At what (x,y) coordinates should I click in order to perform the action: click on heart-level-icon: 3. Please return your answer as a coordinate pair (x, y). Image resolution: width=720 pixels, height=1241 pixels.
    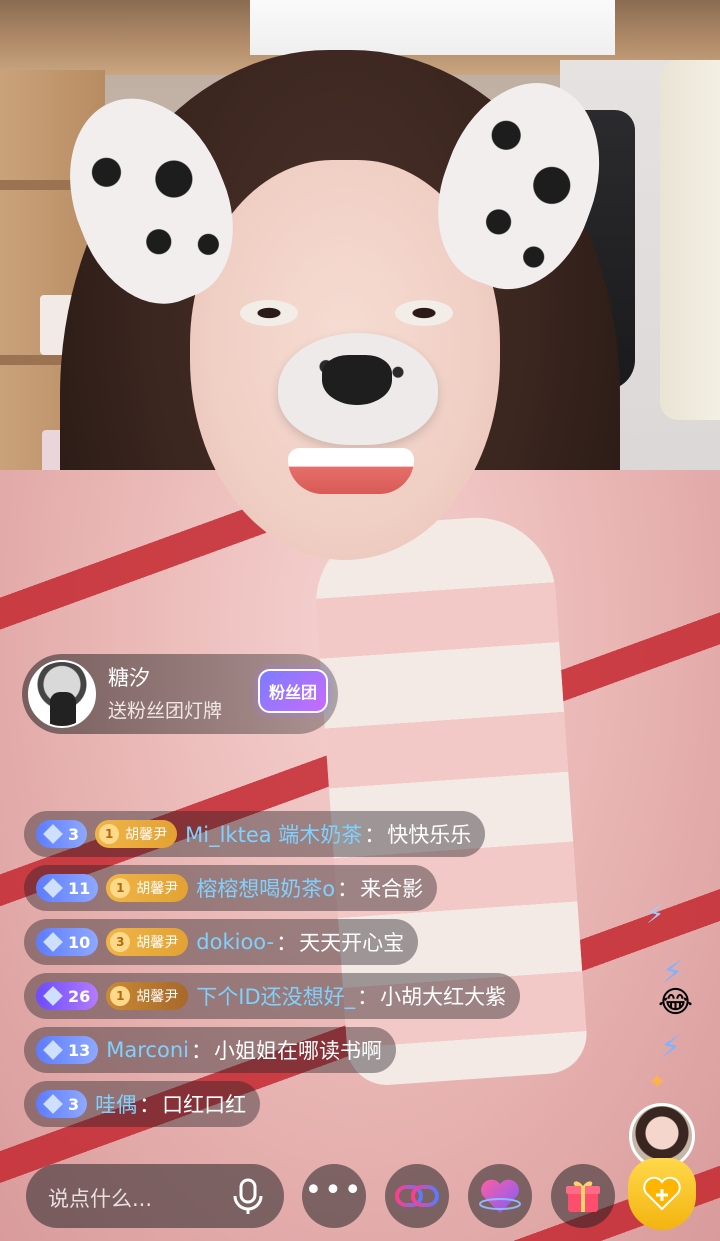
    Looking at the image, I should click on (120, 942).